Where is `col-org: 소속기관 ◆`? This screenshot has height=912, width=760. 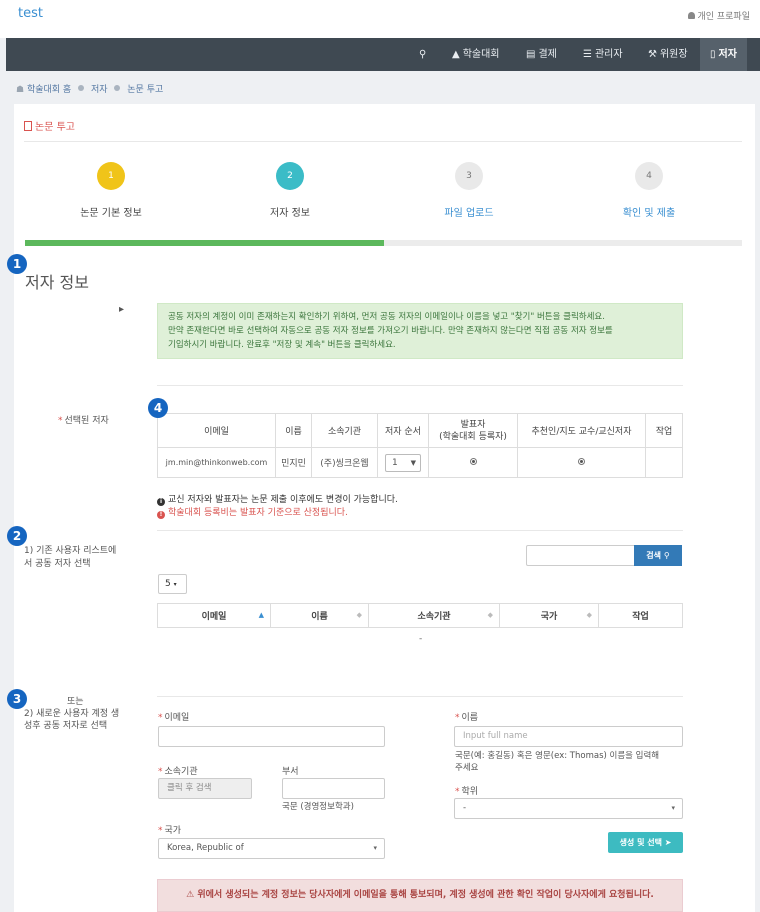
col-org: 소속기관 ◆ is located at coordinates (434, 615).